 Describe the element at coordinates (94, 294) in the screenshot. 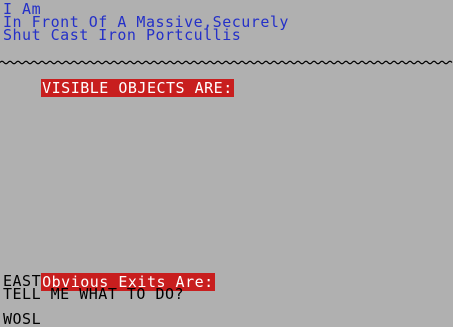

I see `command-prompt: TELL ME WHAT TO DO?` at that location.